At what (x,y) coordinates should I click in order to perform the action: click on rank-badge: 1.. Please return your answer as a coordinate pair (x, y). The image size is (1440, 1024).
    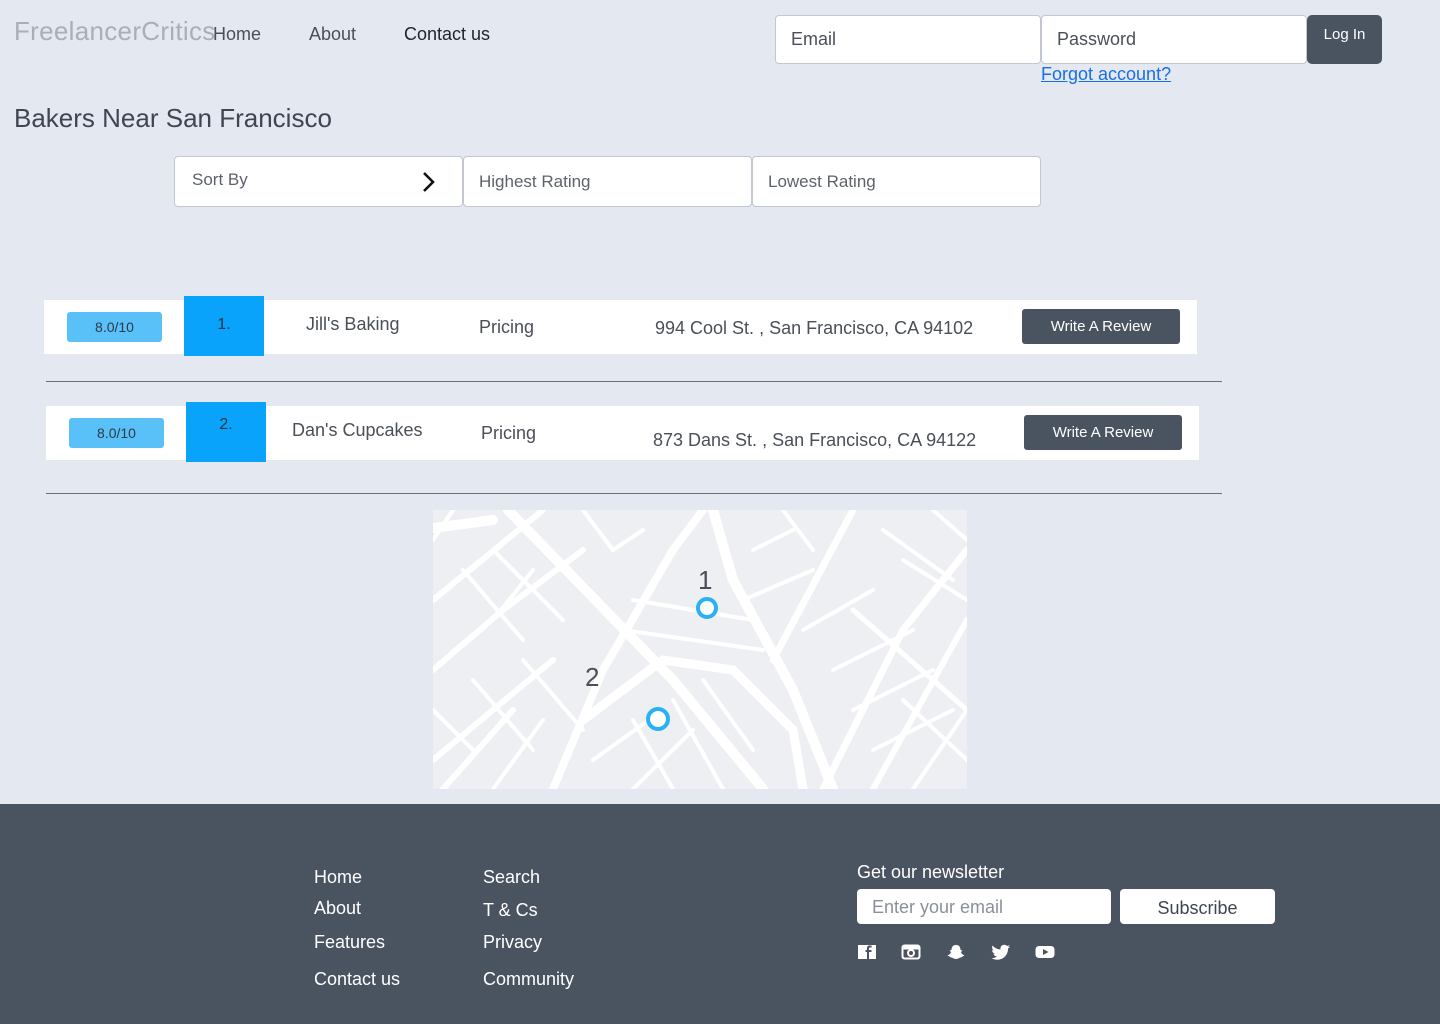
    Looking at the image, I should click on (224, 326).